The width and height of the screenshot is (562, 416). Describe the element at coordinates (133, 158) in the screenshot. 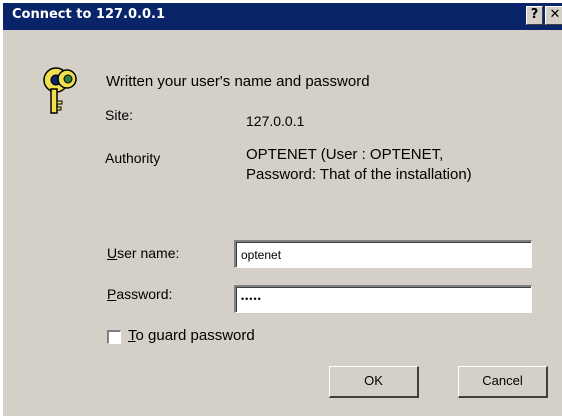

I see `authority-label: Authority` at that location.